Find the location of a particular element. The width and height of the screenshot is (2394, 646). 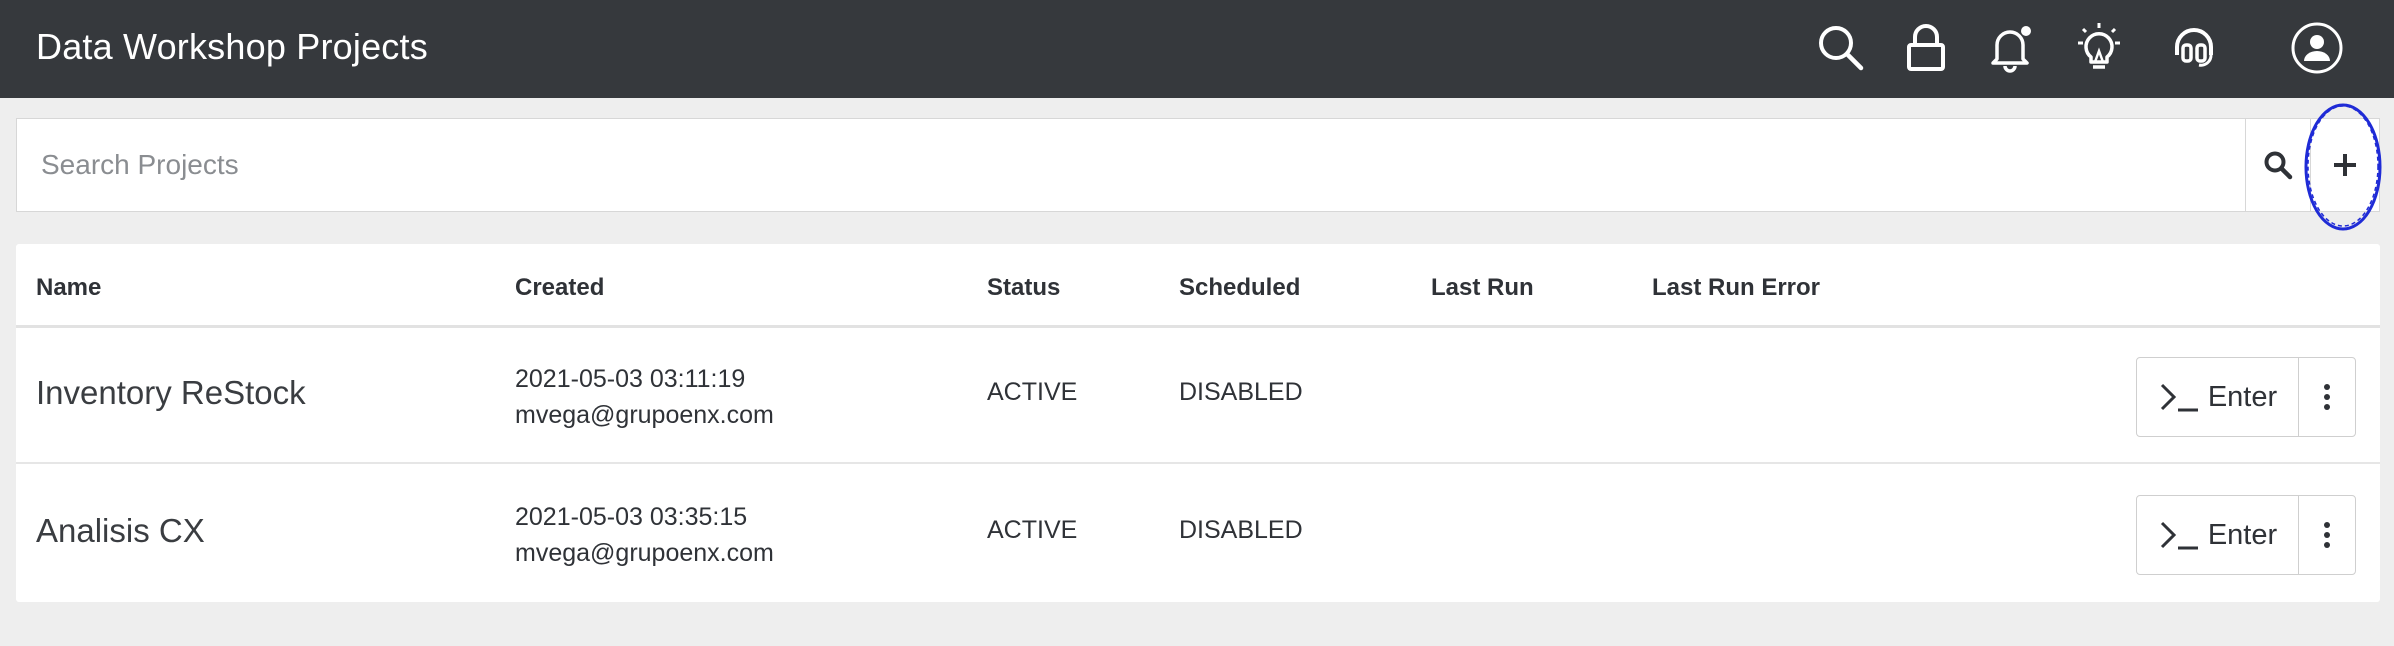

add-project-button is located at coordinates (2344, 165).